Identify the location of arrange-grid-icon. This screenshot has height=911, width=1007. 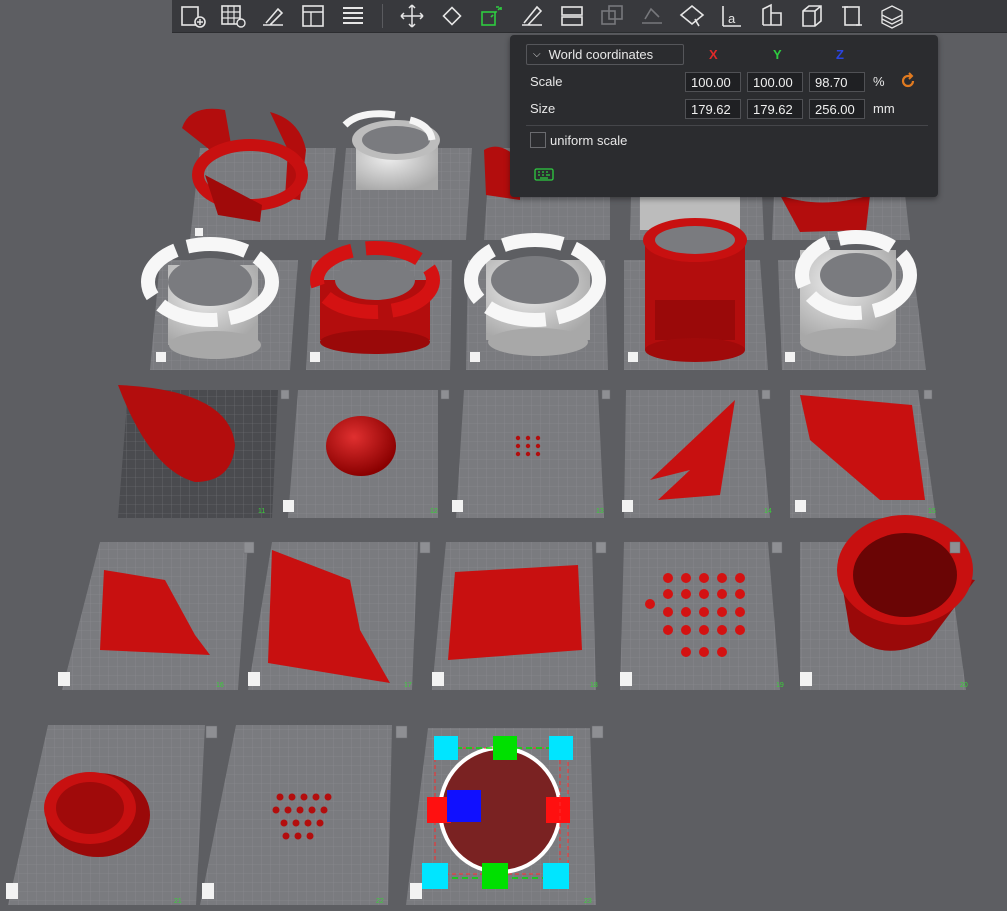
(233, 16).